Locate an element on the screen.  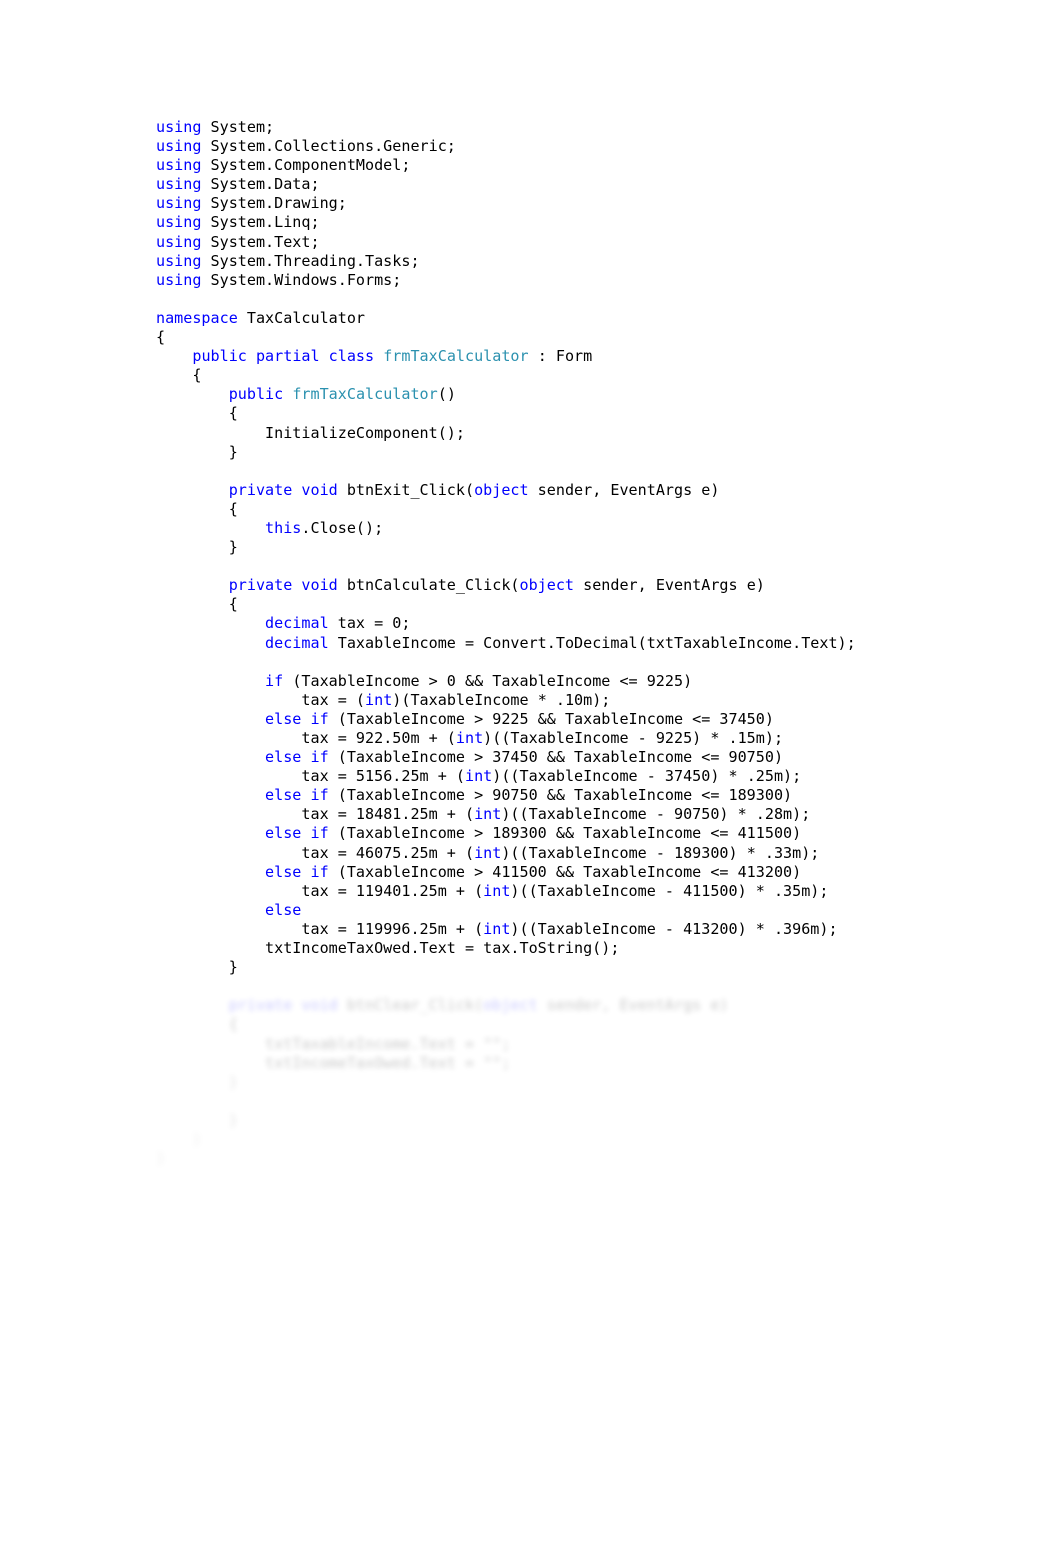
code-line: using System.Threading.Tasks; is located at coordinates (586, 261).